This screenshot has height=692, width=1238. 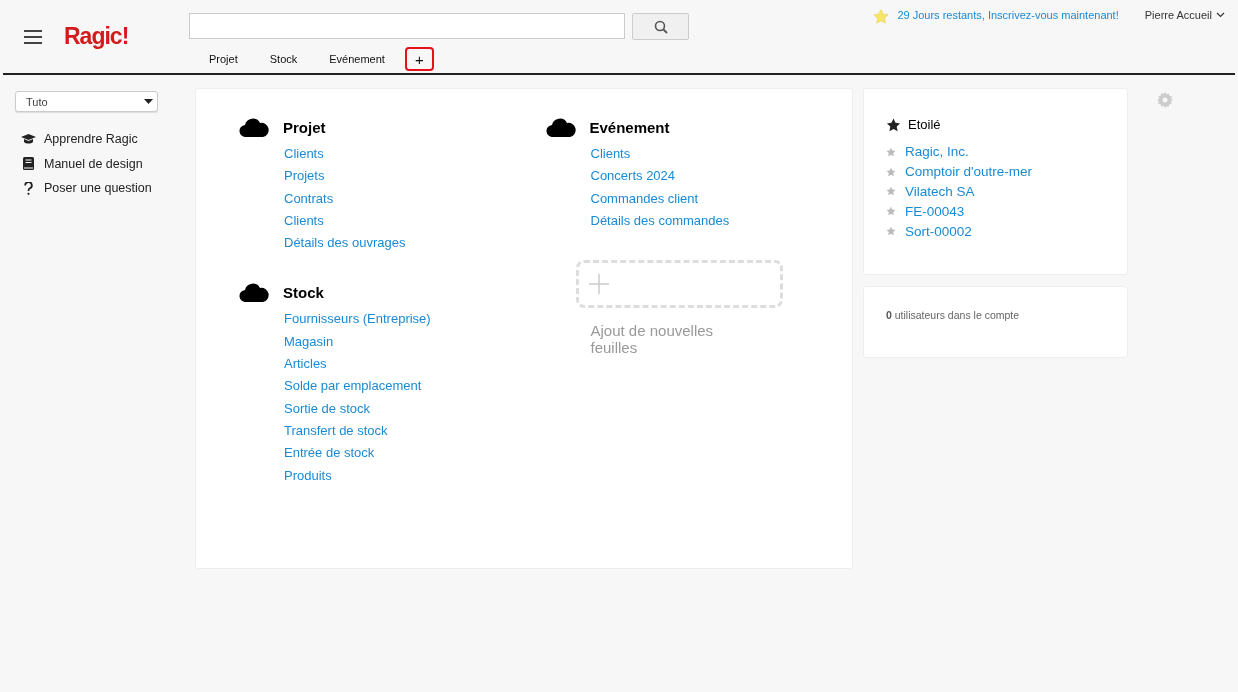 I want to click on search-icon, so click(x=660, y=26).